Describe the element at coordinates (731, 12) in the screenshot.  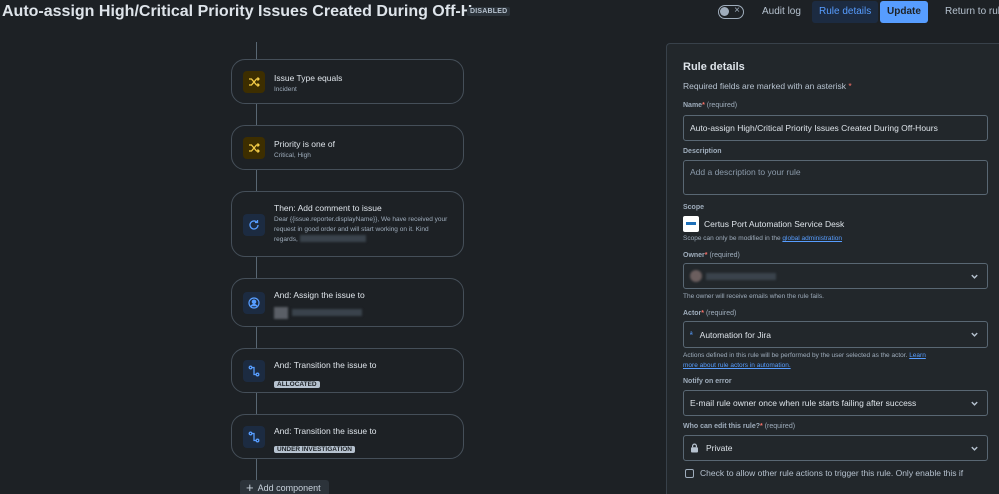
I see `enable-toggle: ×` at that location.